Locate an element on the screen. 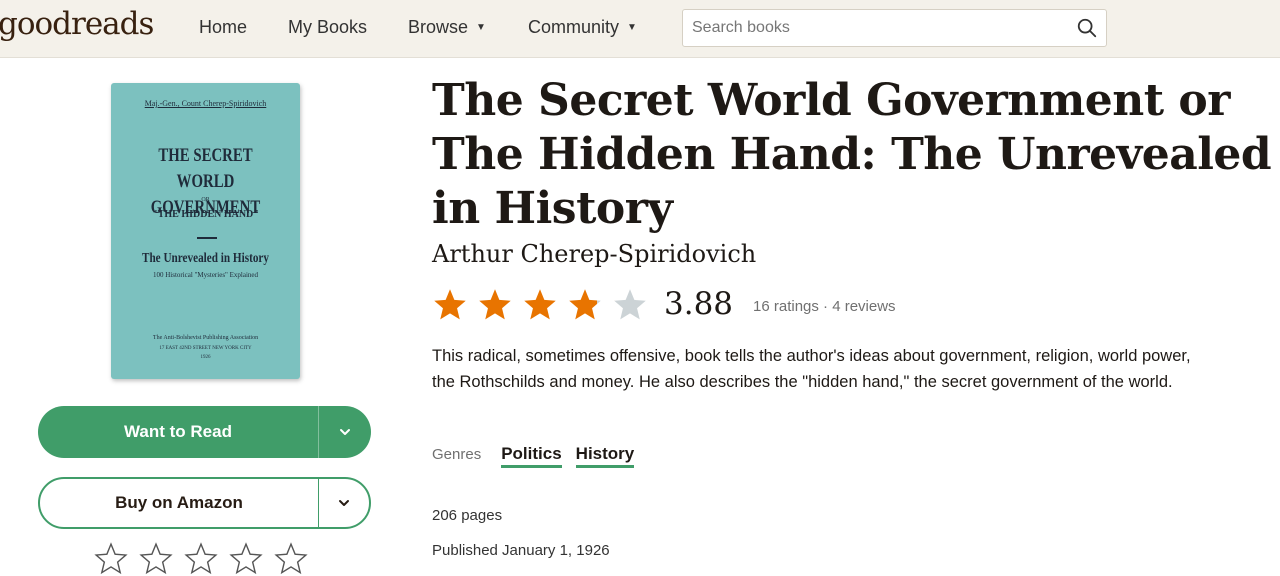 The height and width of the screenshot is (576, 1280). cover-title-line1: THE SECRET WORLD is located at coordinates (205, 168).